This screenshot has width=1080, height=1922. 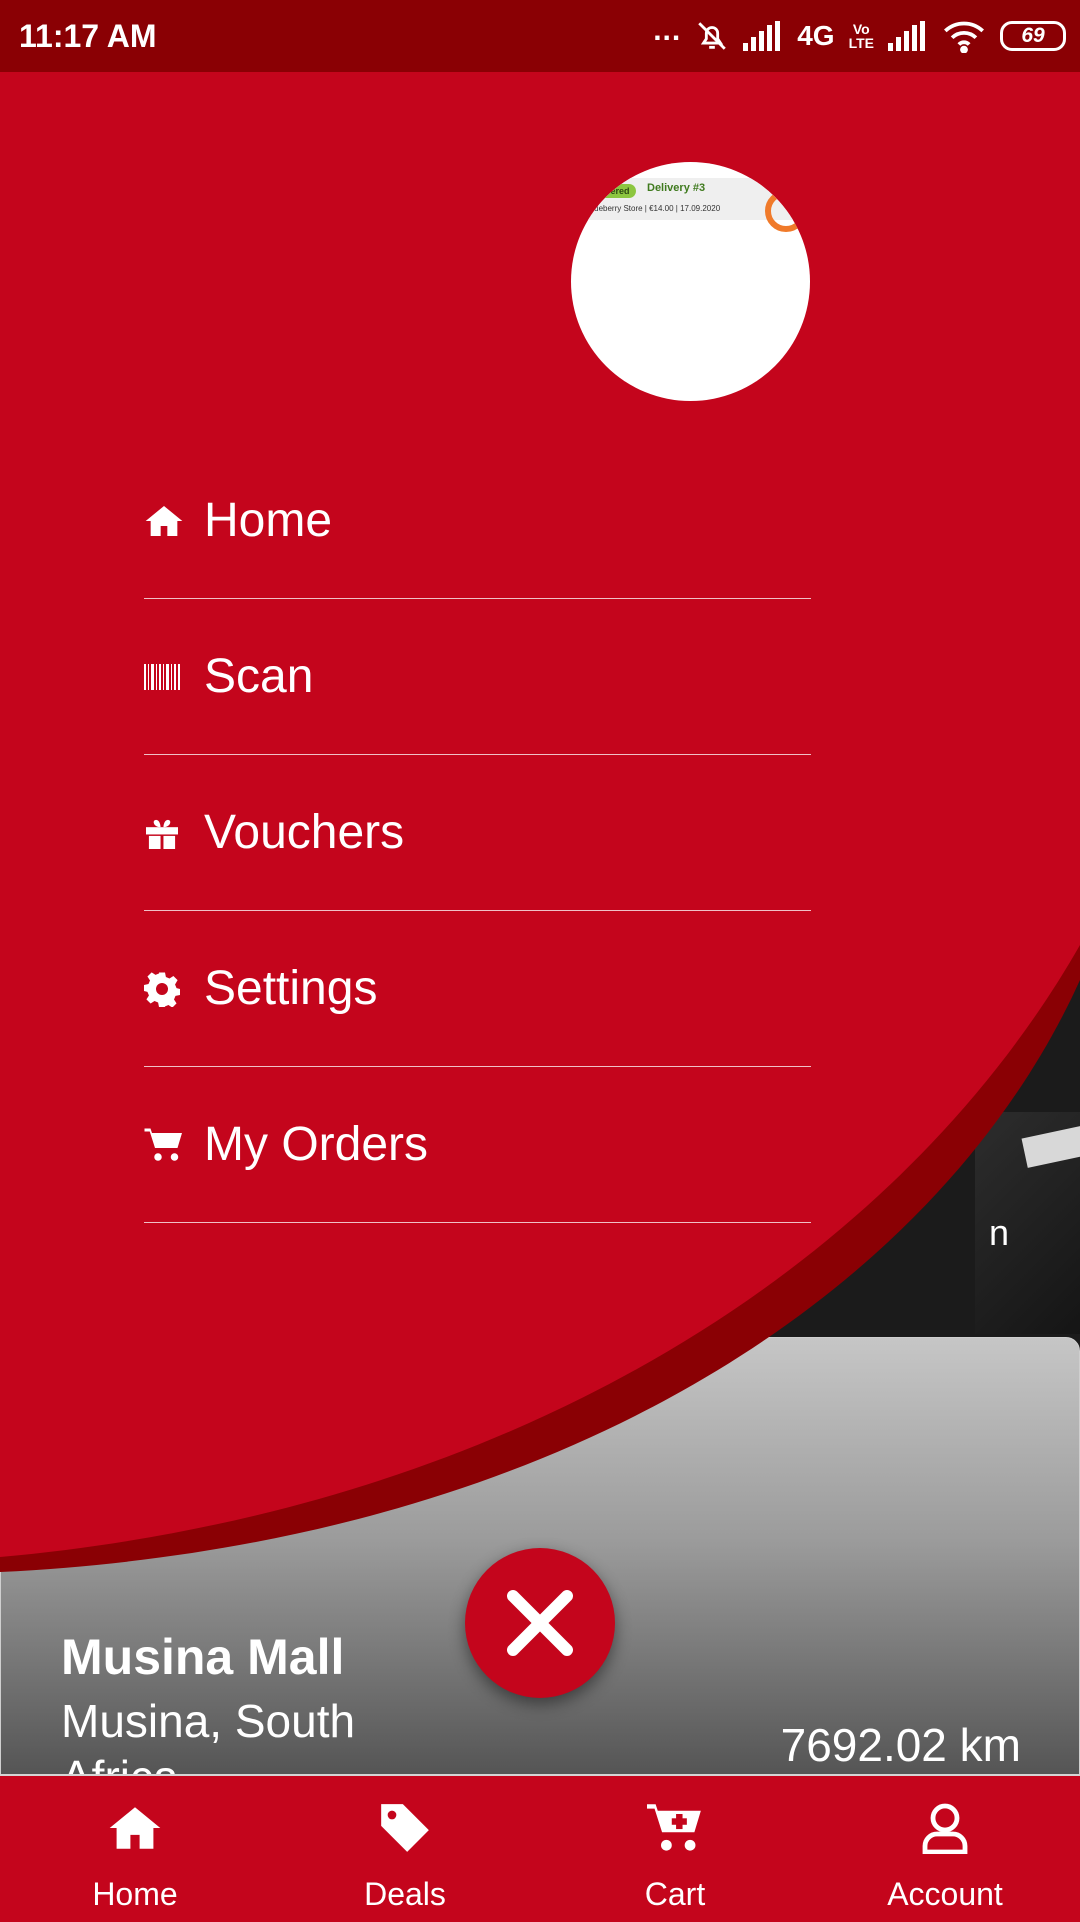 What do you see at coordinates (477, 1145) in the screenshot?
I see `menu-item-my-orders: My Orders` at bounding box center [477, 1145].